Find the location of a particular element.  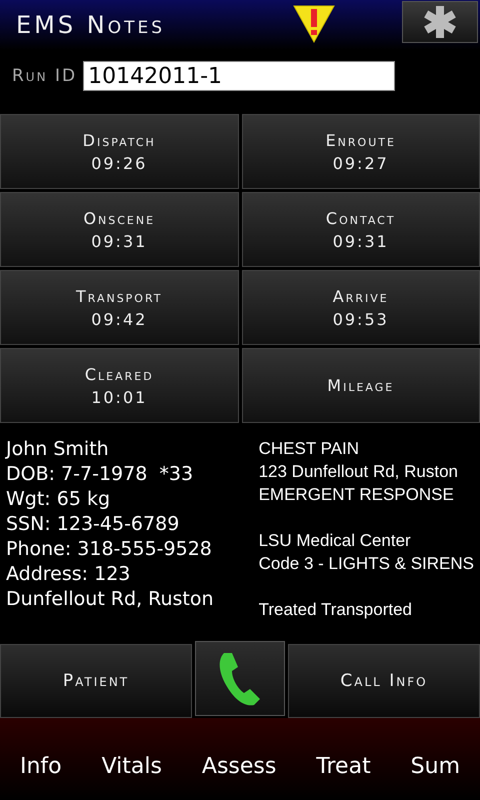

patient-detail: Dunfellout Rd, Ruston is located at coordinates (110, 599).